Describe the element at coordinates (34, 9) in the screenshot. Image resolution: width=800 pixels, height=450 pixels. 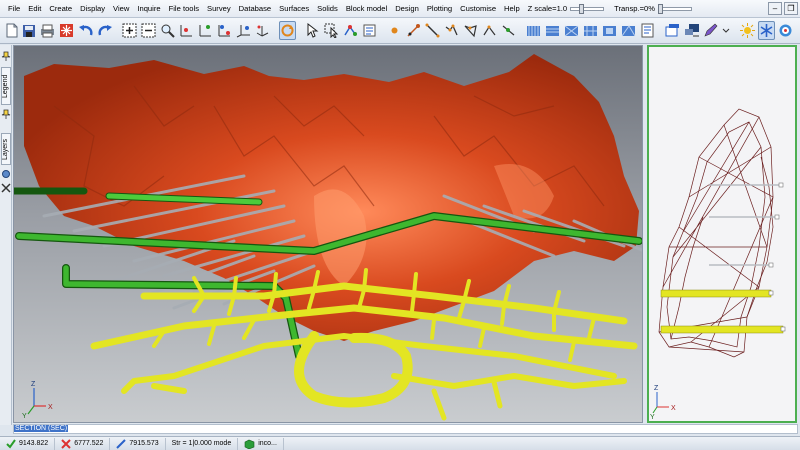
I see `menu-edit: Edit` at that location.